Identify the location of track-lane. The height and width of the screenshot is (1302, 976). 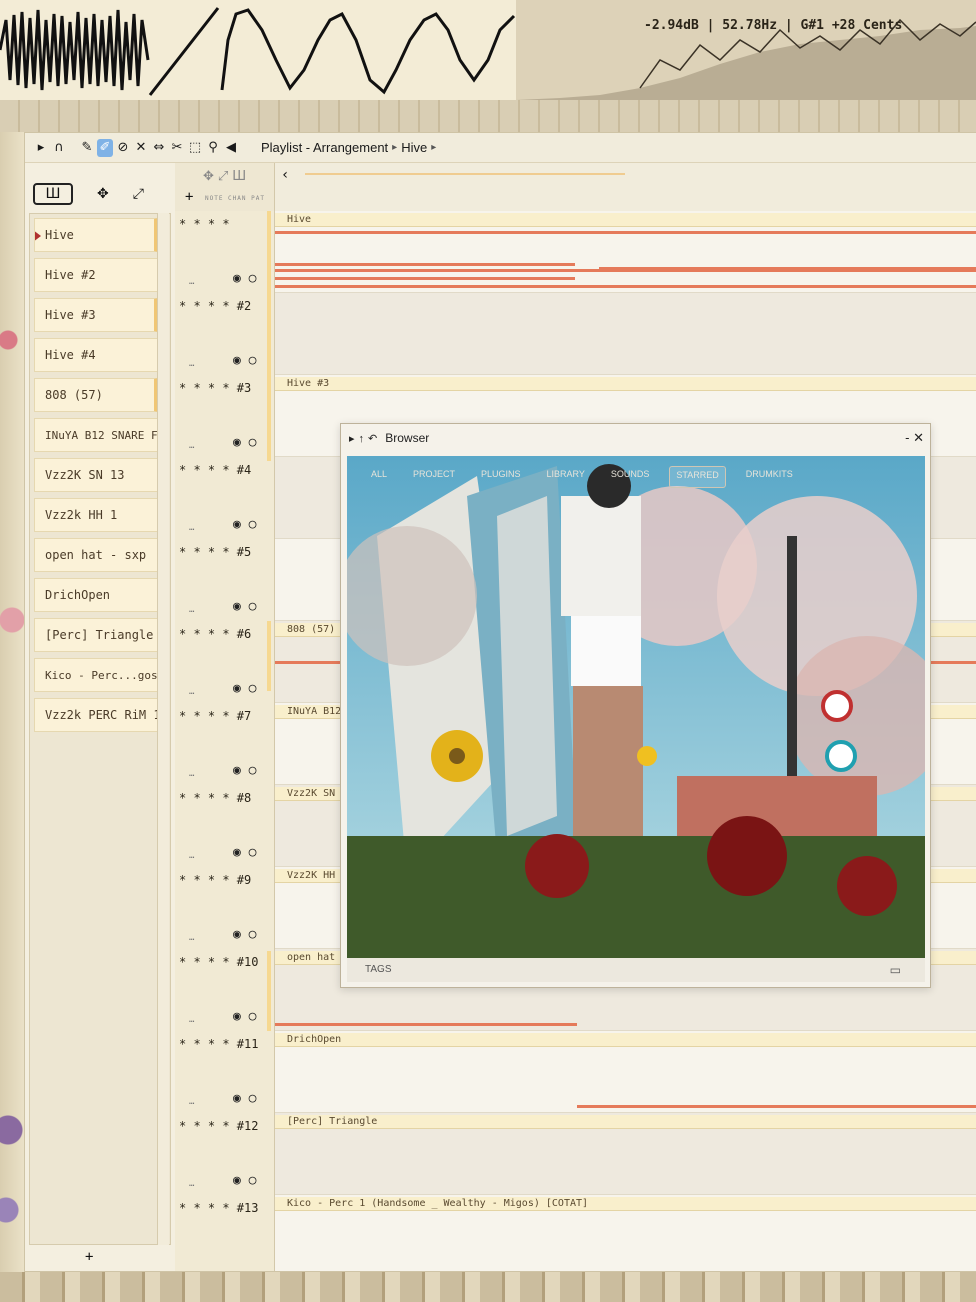
(625, 334).